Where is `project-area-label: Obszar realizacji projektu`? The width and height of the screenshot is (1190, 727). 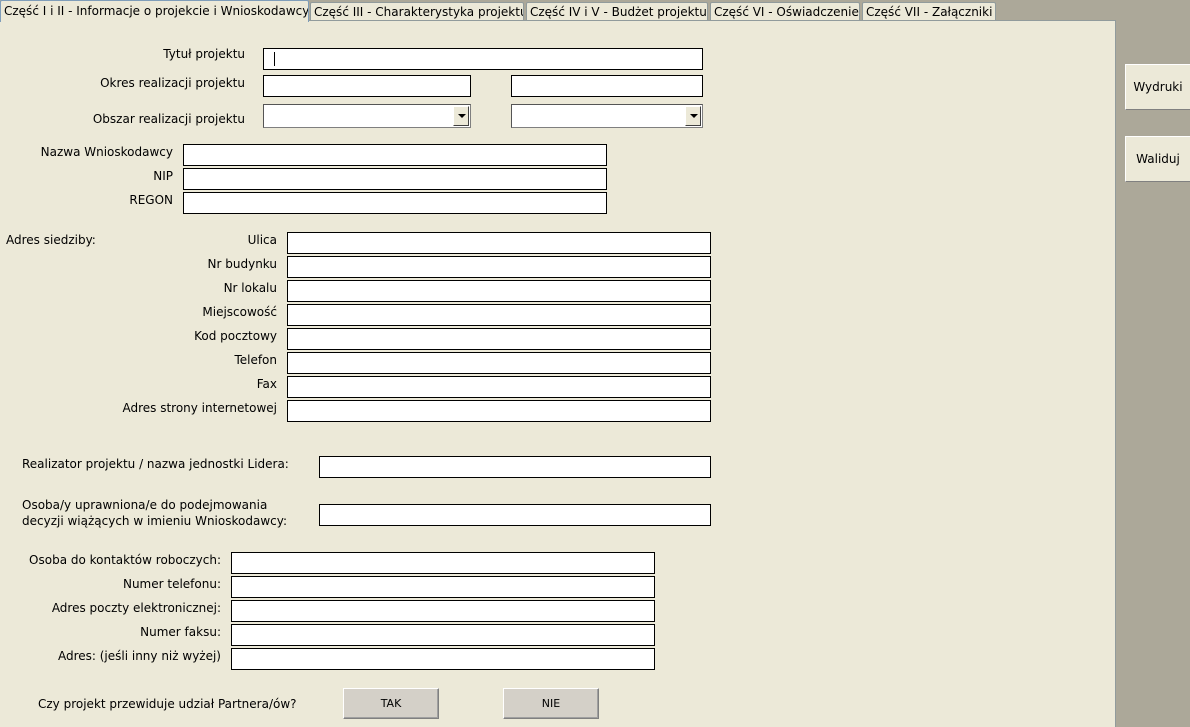
project-area-label: Obszar realizacji projektu is located at coordinates (168, 119).